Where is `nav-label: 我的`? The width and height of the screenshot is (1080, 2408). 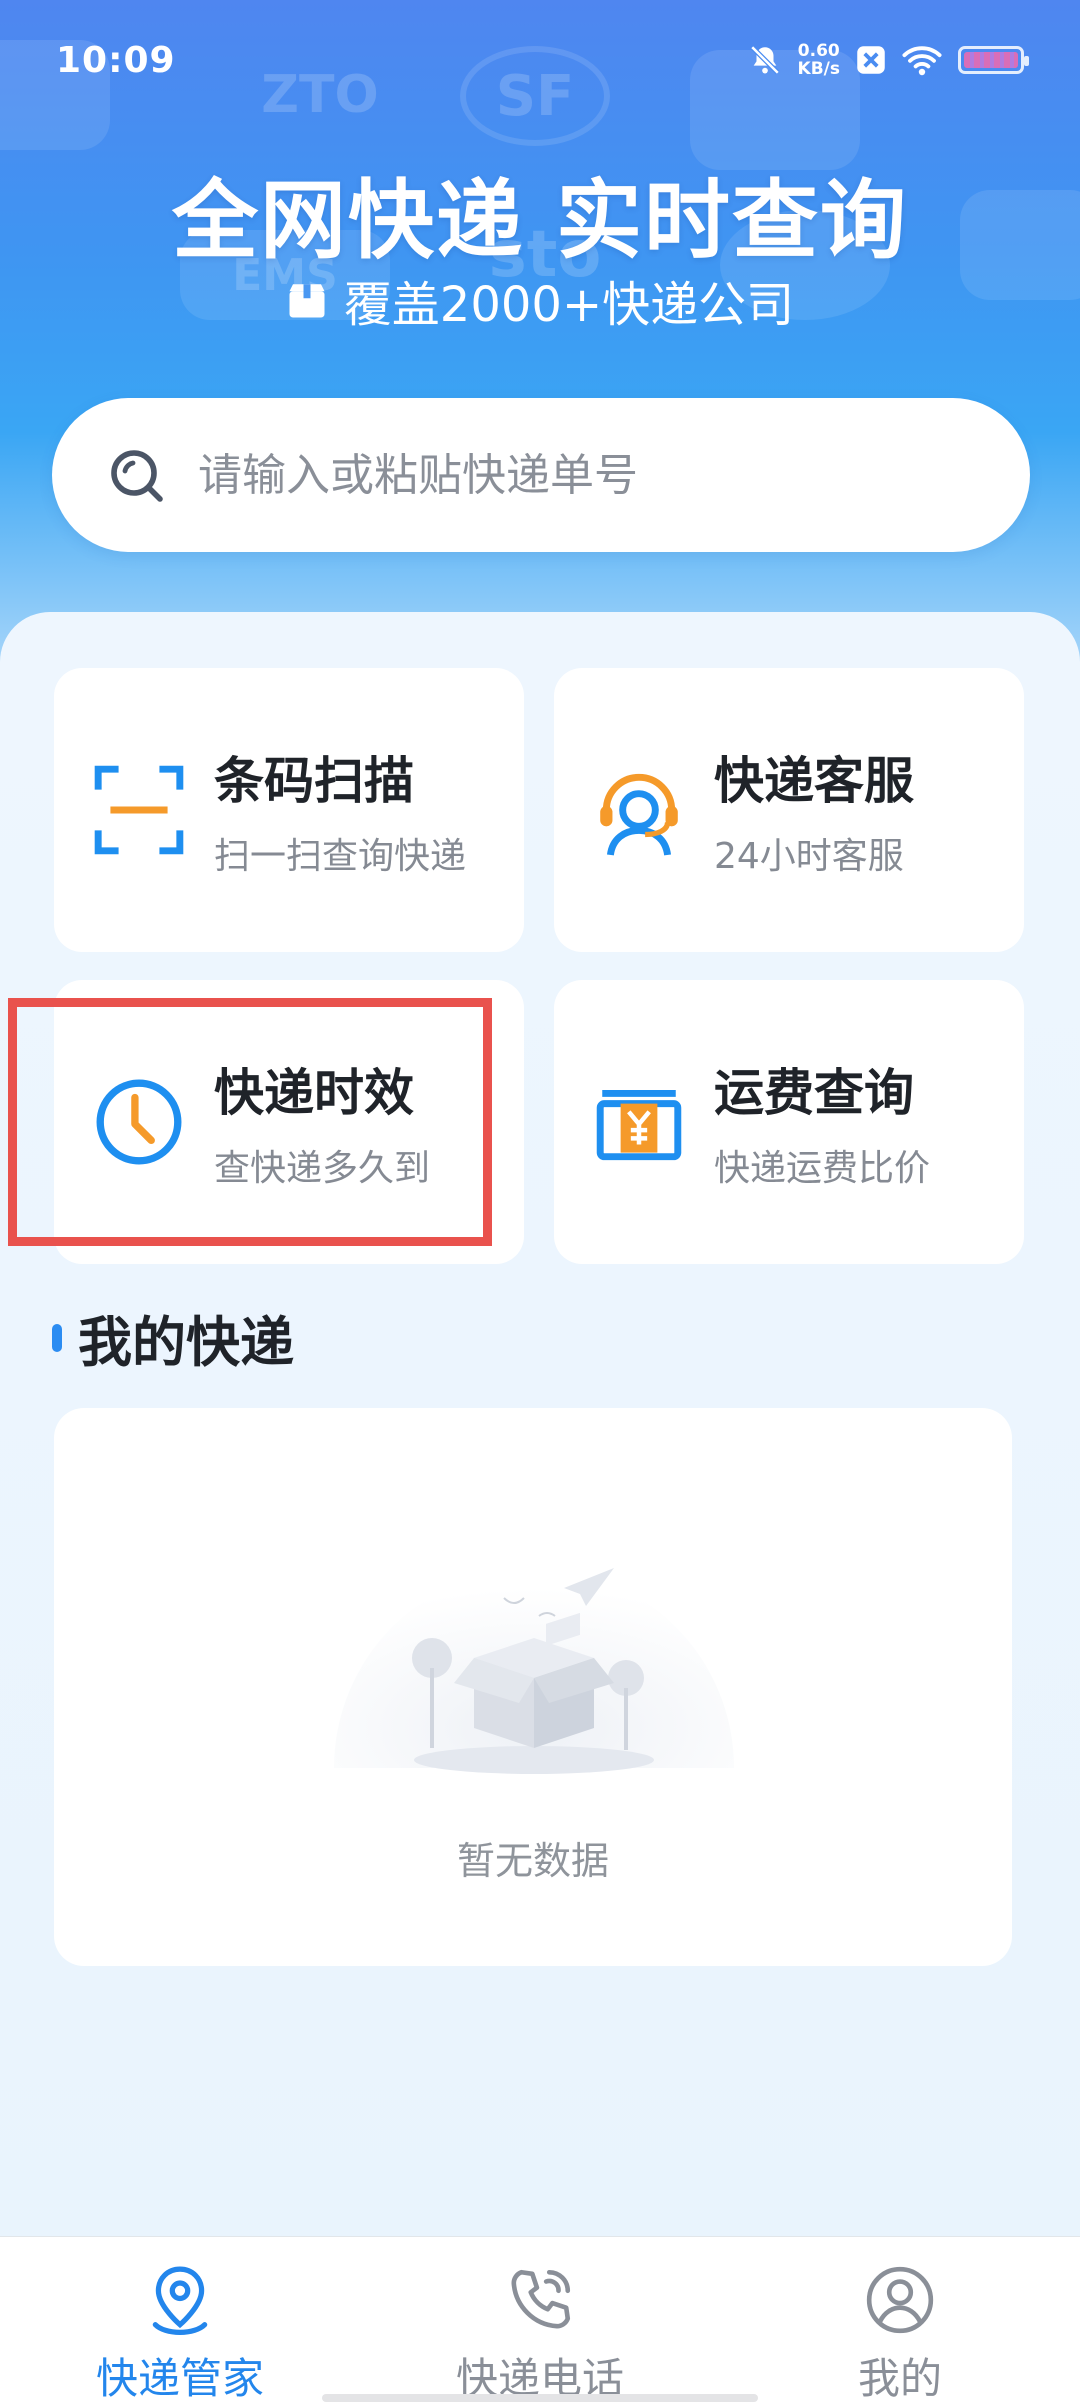 nav-label: 我的 is located at coordinates (899, 2378).